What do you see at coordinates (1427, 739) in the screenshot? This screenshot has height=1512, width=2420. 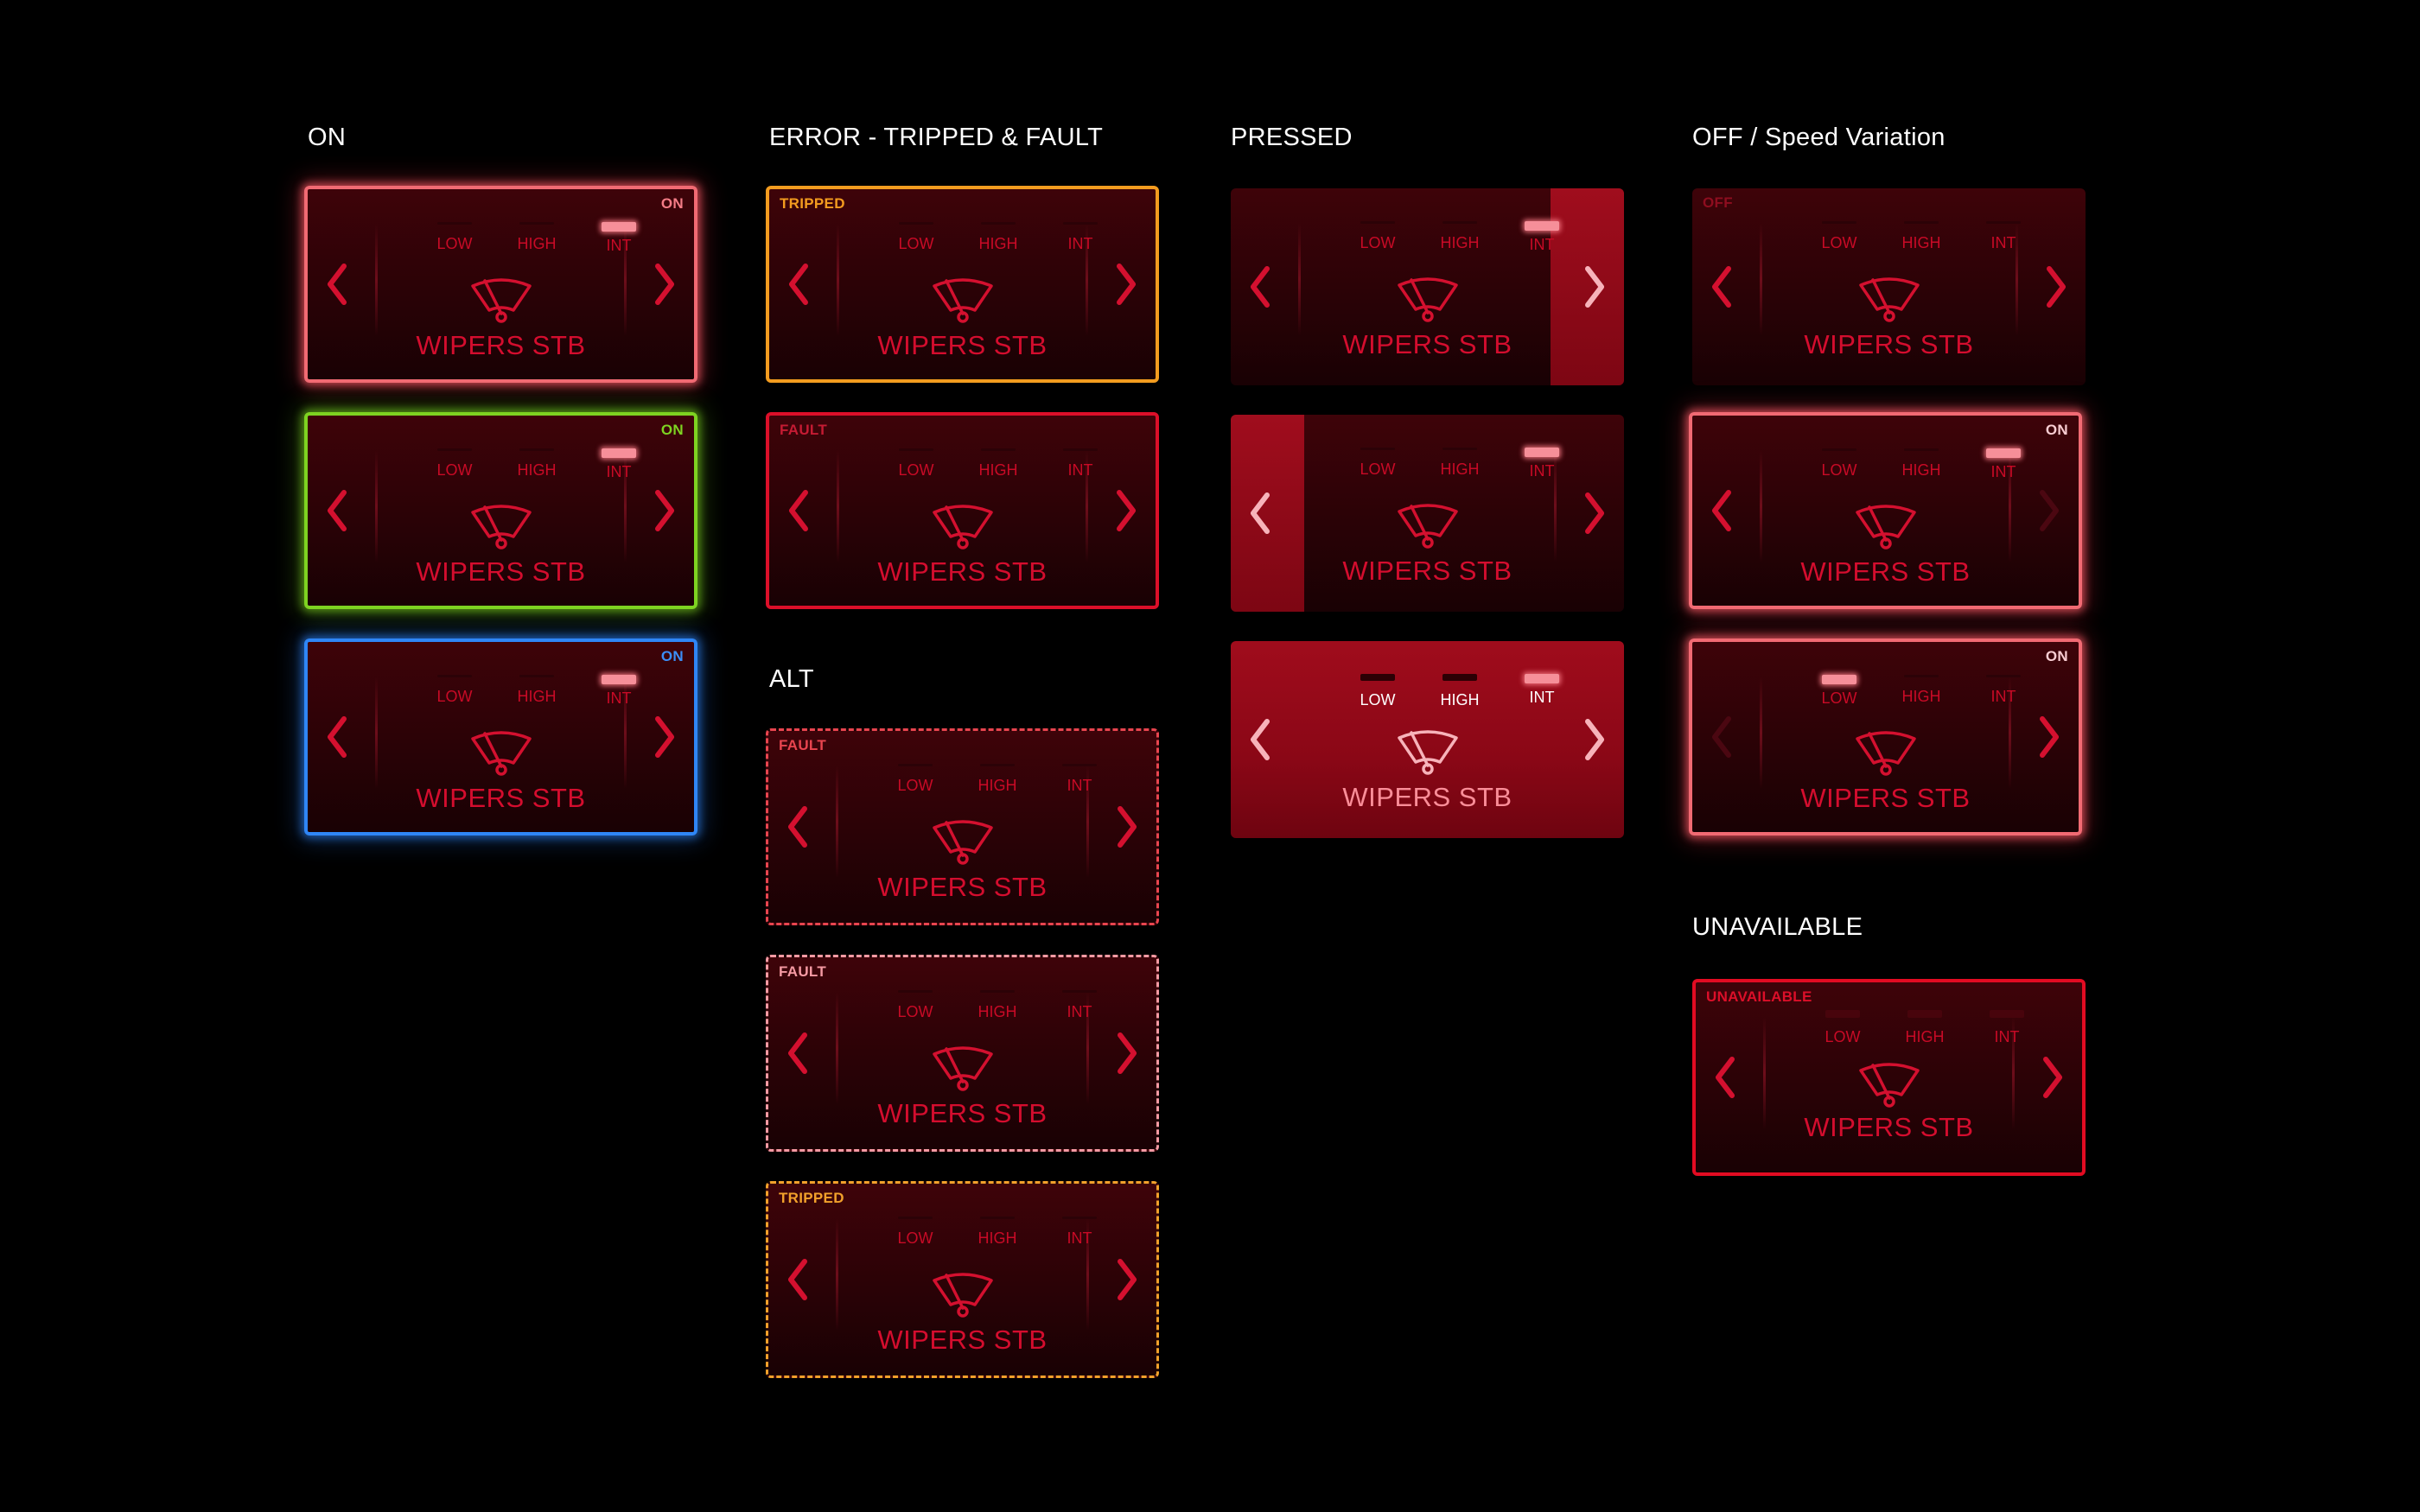 I see `wiper-widget-pressed-full: LOW HIGH INT WIPERS STB` at bounding box center [1427, 739].